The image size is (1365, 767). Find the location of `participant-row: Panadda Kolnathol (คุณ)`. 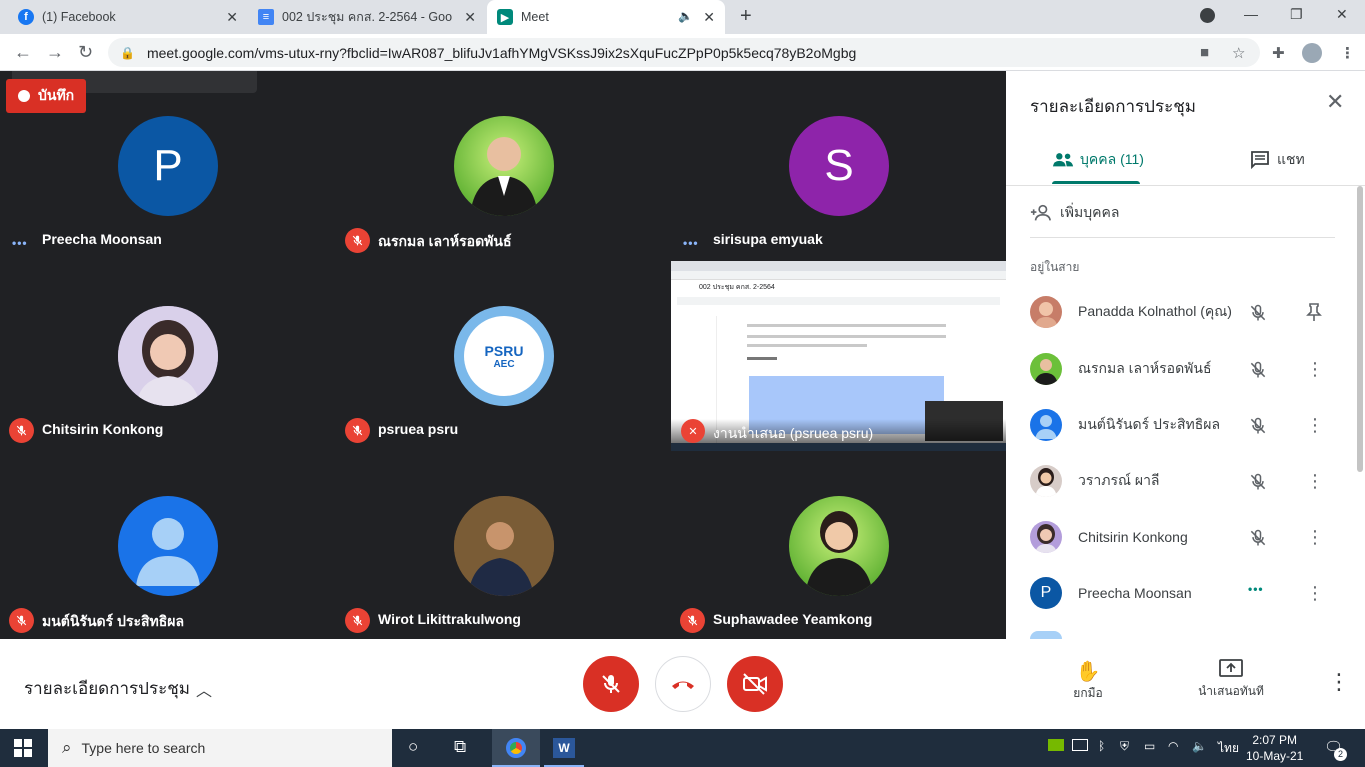

participant-row: Panadda Kolnathol (คุณ) is located at coordinates (1185, 312).